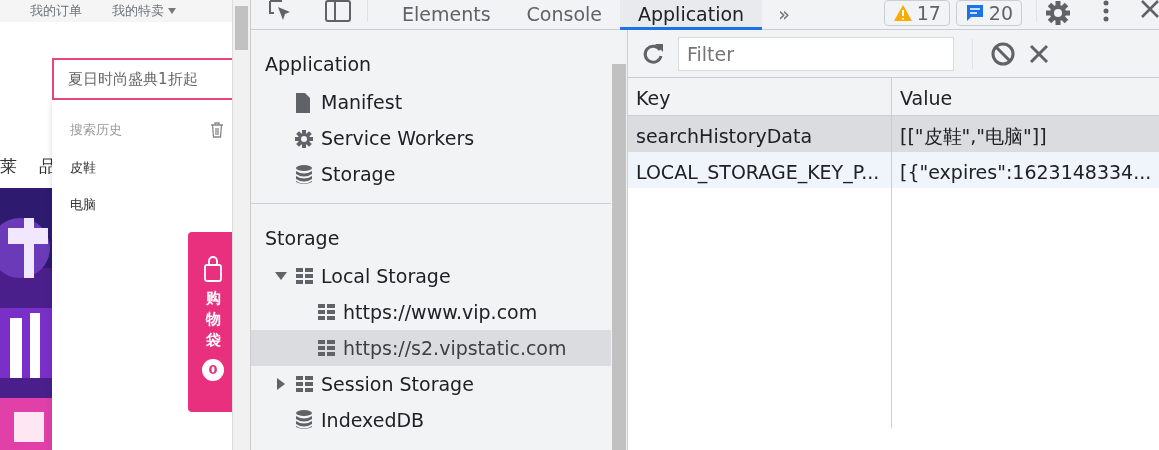  Describe the element at coordinates (928, 13) in the screenshot. I see `warning-count: 17` at that location.